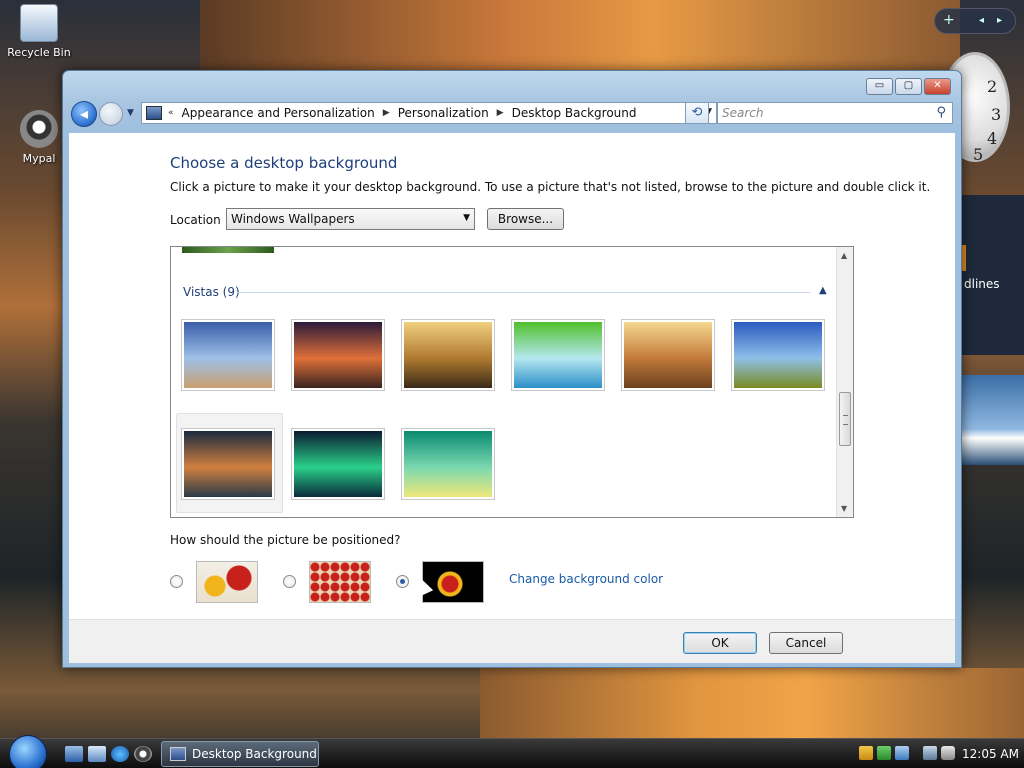  I want to click on position-fit-radio, so click(176, 581).